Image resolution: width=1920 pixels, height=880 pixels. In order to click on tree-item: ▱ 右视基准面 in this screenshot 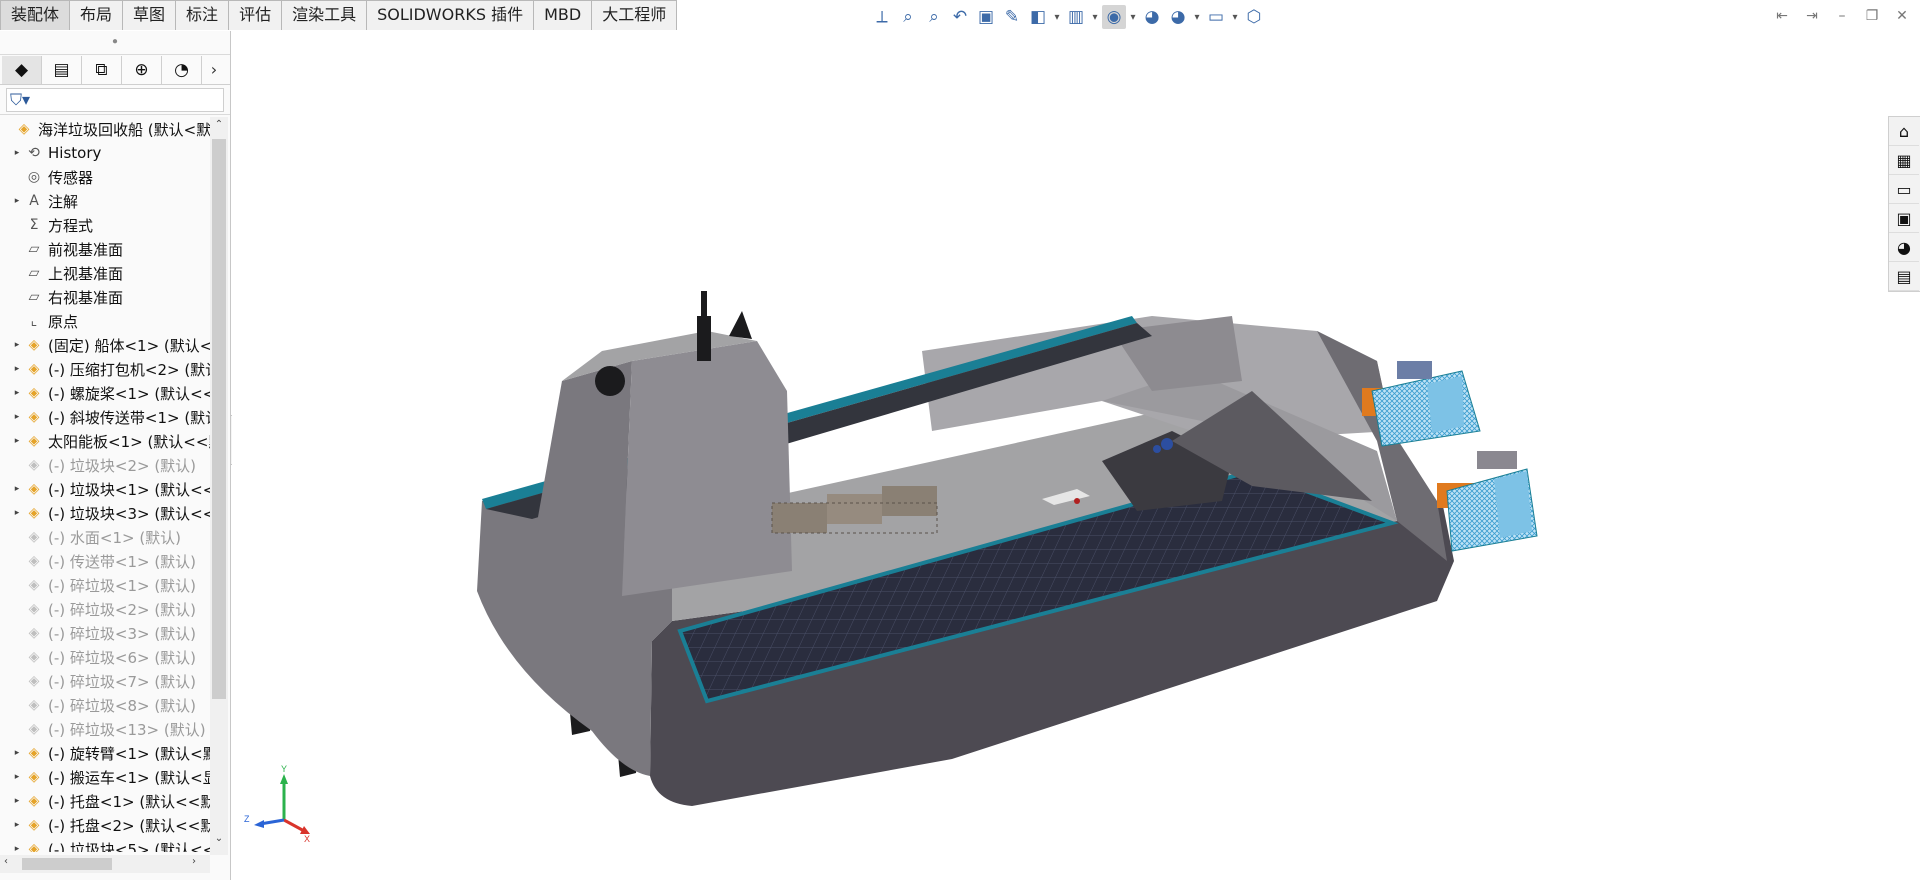, I will do `click(105, 297)`.